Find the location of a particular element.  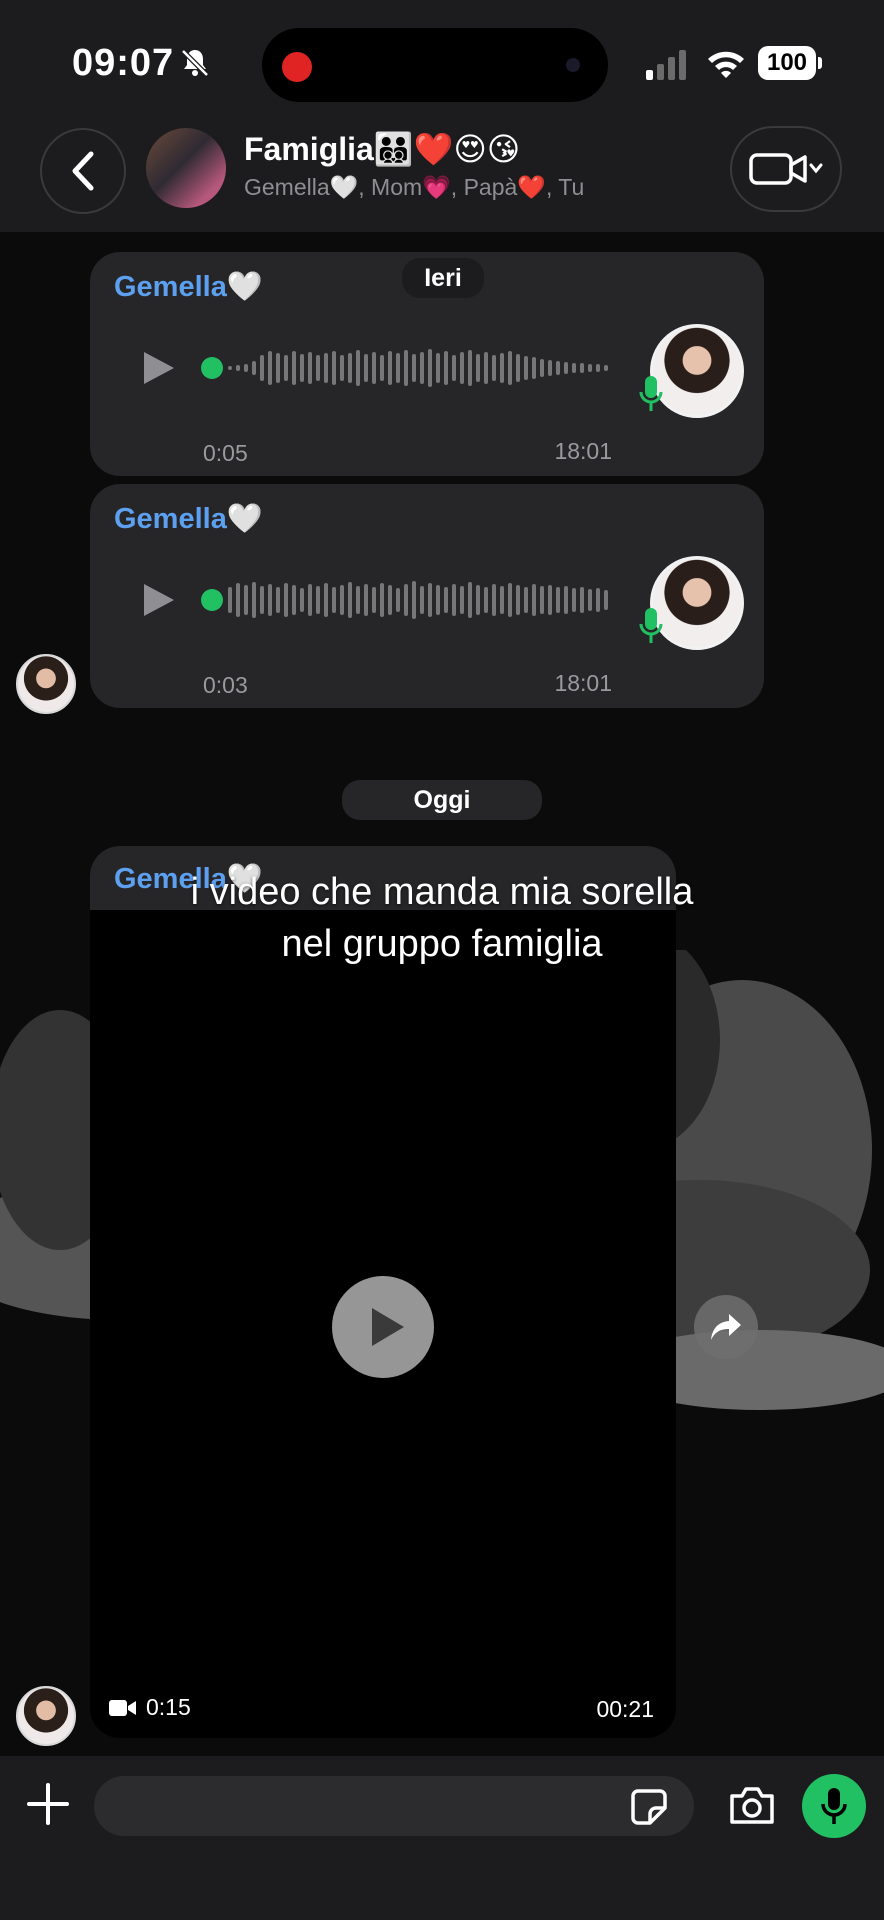

wifi-icon is located at coordinates (726, 64).